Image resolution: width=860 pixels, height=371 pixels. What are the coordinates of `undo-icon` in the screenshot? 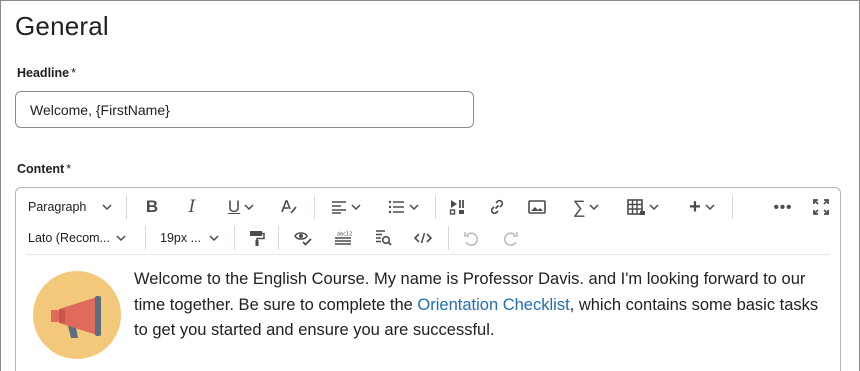 It's located at (471, 238).